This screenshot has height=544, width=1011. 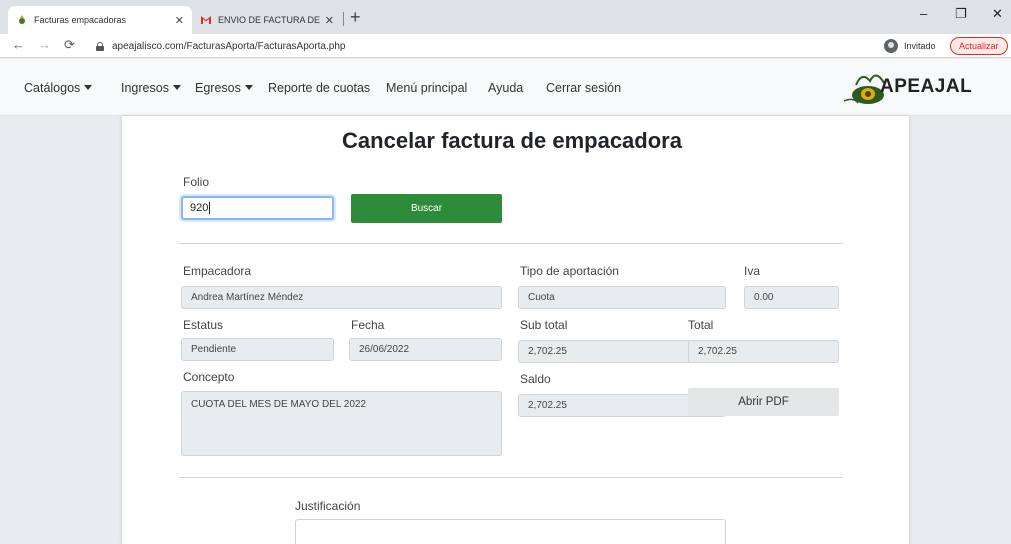 I want to click on update-label: Actualizar, so click(x=979, y=46).